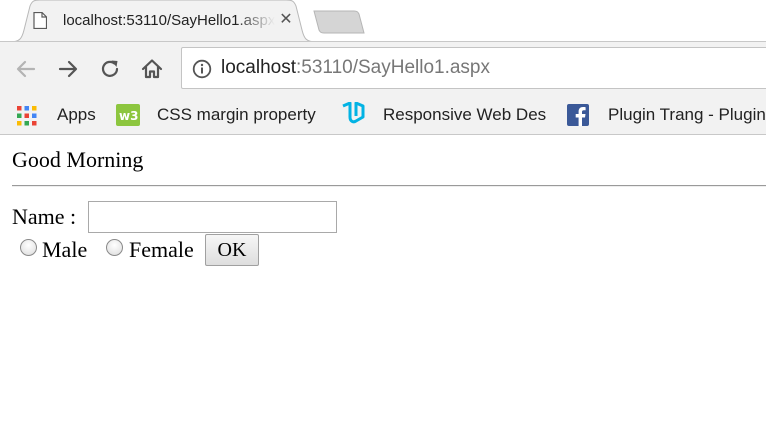  Describe the element at coordinates (353, 117) in the screenshot. I see `udacity-icon` at that location.